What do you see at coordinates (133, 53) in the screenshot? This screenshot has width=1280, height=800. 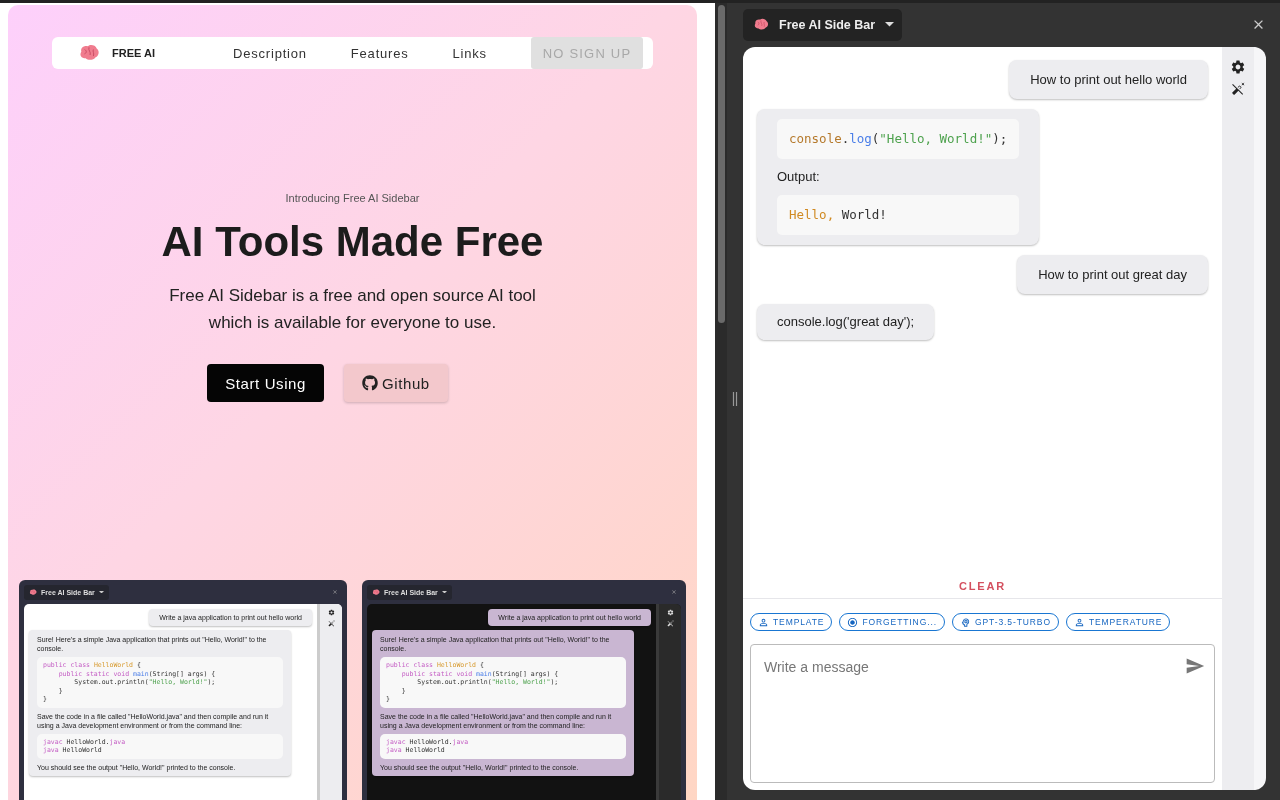 I see `brand-name: FREE AI` at bounding box center [133, 53].